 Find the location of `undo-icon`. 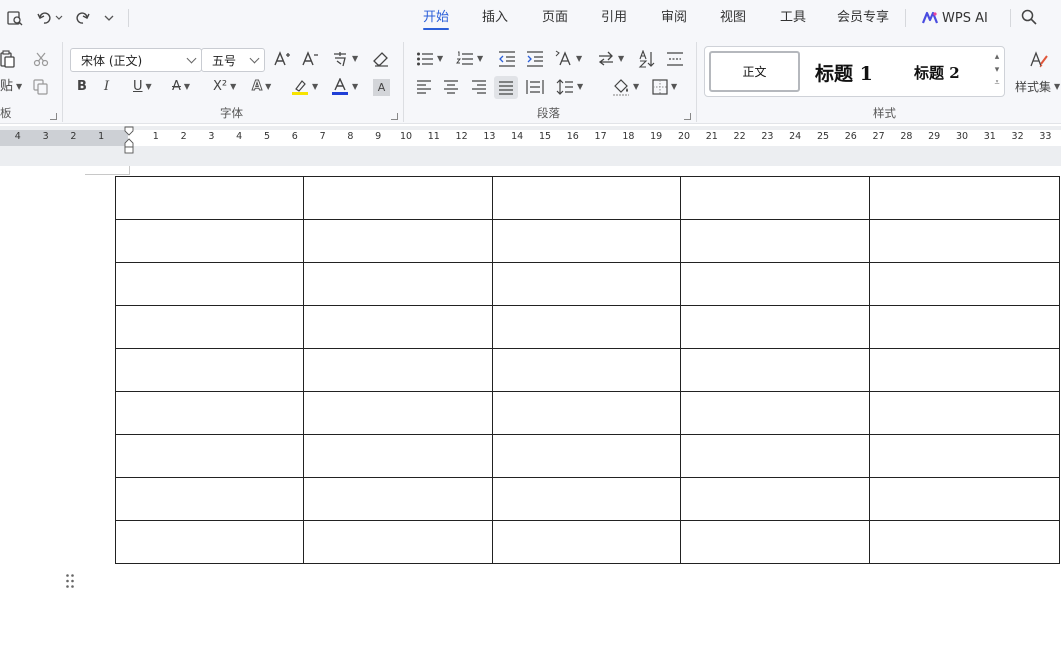

undo-icon is located at coordinates (50, 18).